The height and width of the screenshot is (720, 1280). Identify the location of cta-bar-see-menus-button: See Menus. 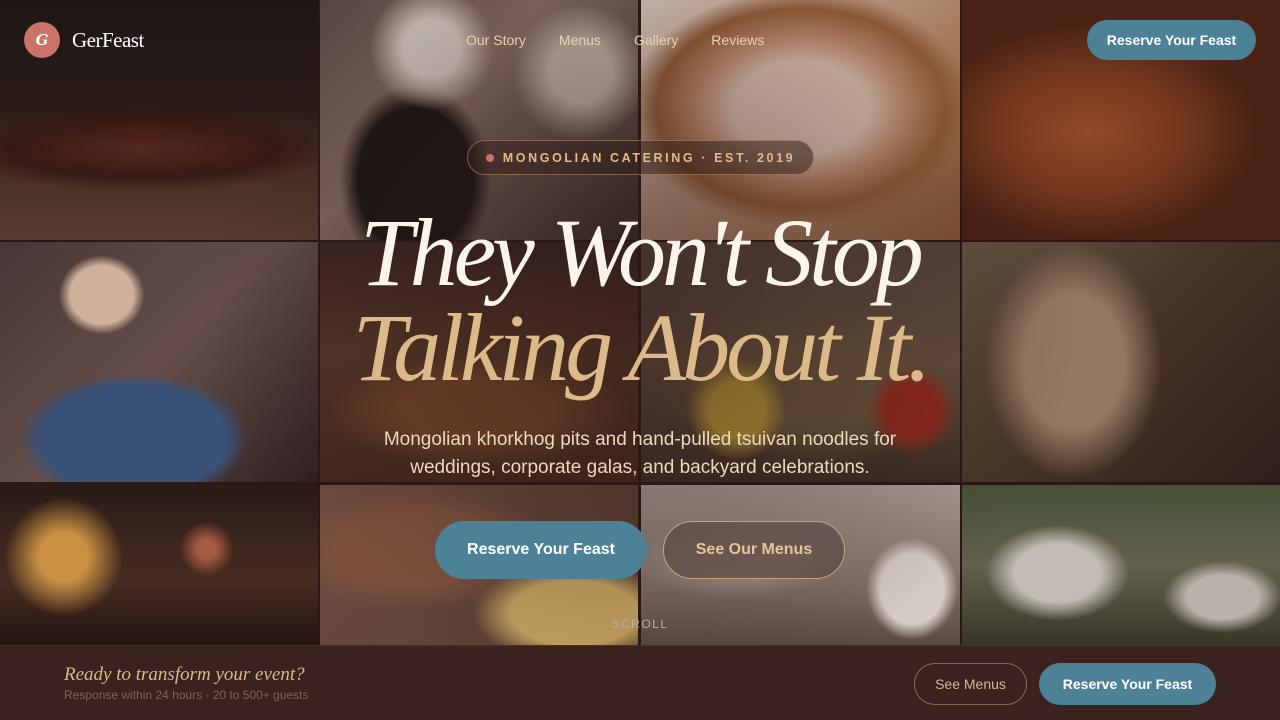
(970, 684).